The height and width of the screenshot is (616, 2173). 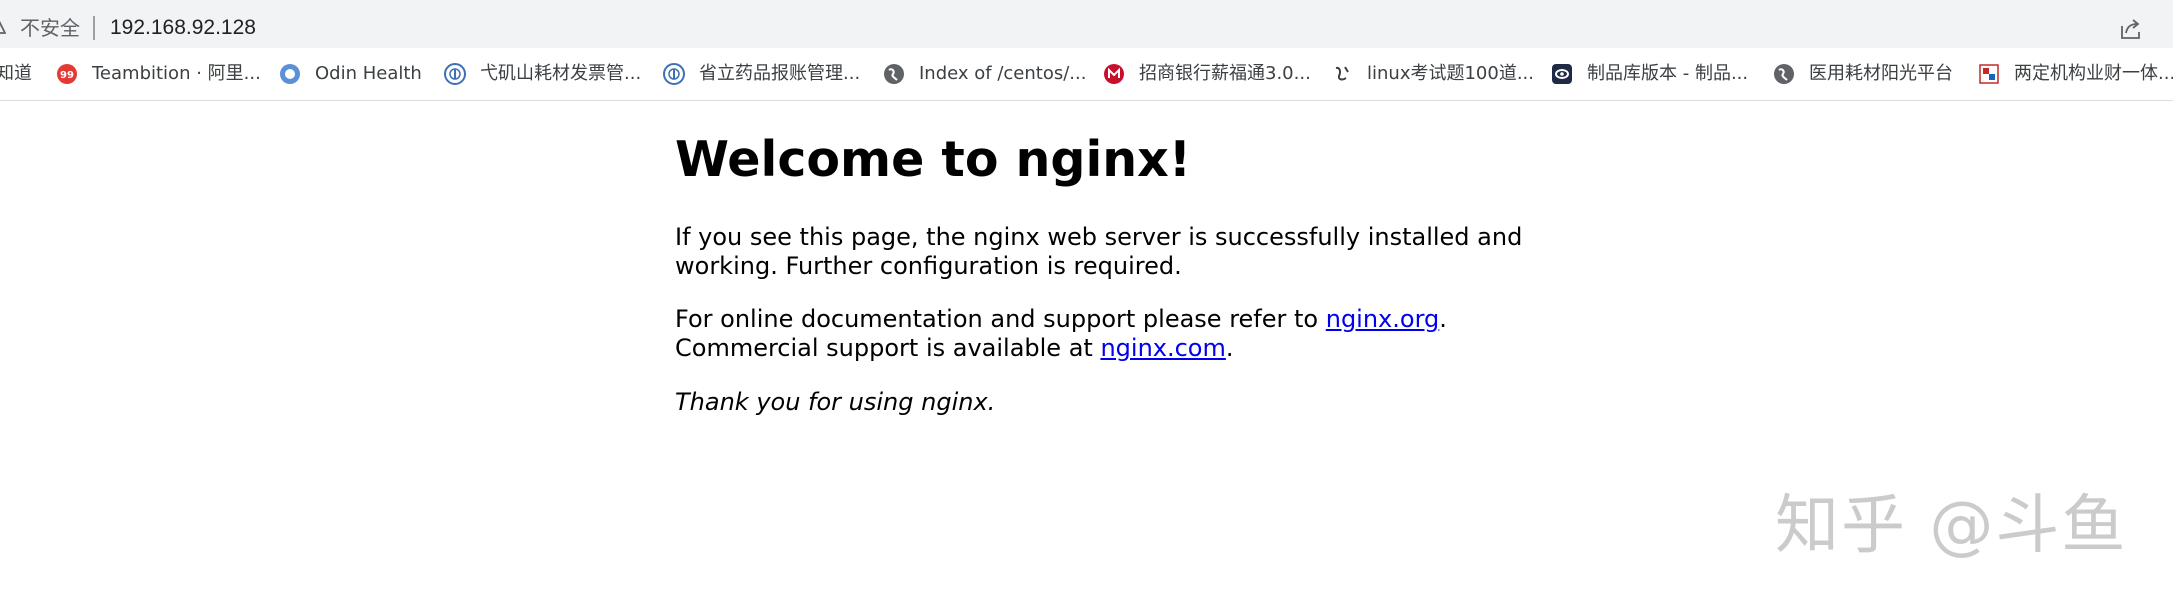 I want to click on nginx-com-link: nginx.com, so click(x=1162, y=348).